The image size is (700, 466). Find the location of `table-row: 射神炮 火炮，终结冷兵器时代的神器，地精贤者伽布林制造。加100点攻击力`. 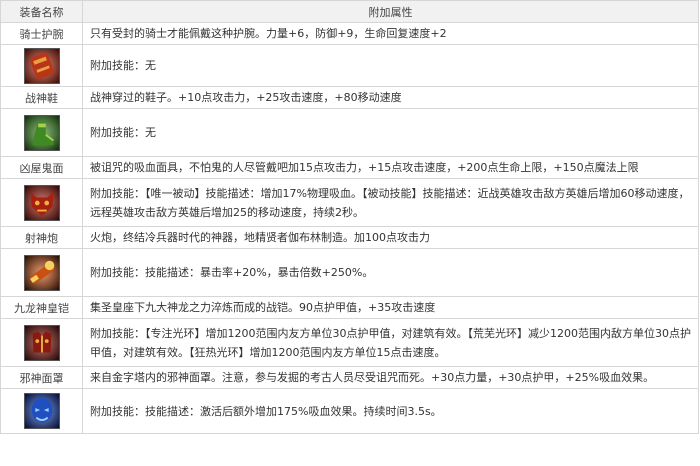

table-row: 射神炮 火炮，终结冷兵器时代的神器，地精贤者伽布林制造。加100点攻击力 is located at coordinates (349, 237).